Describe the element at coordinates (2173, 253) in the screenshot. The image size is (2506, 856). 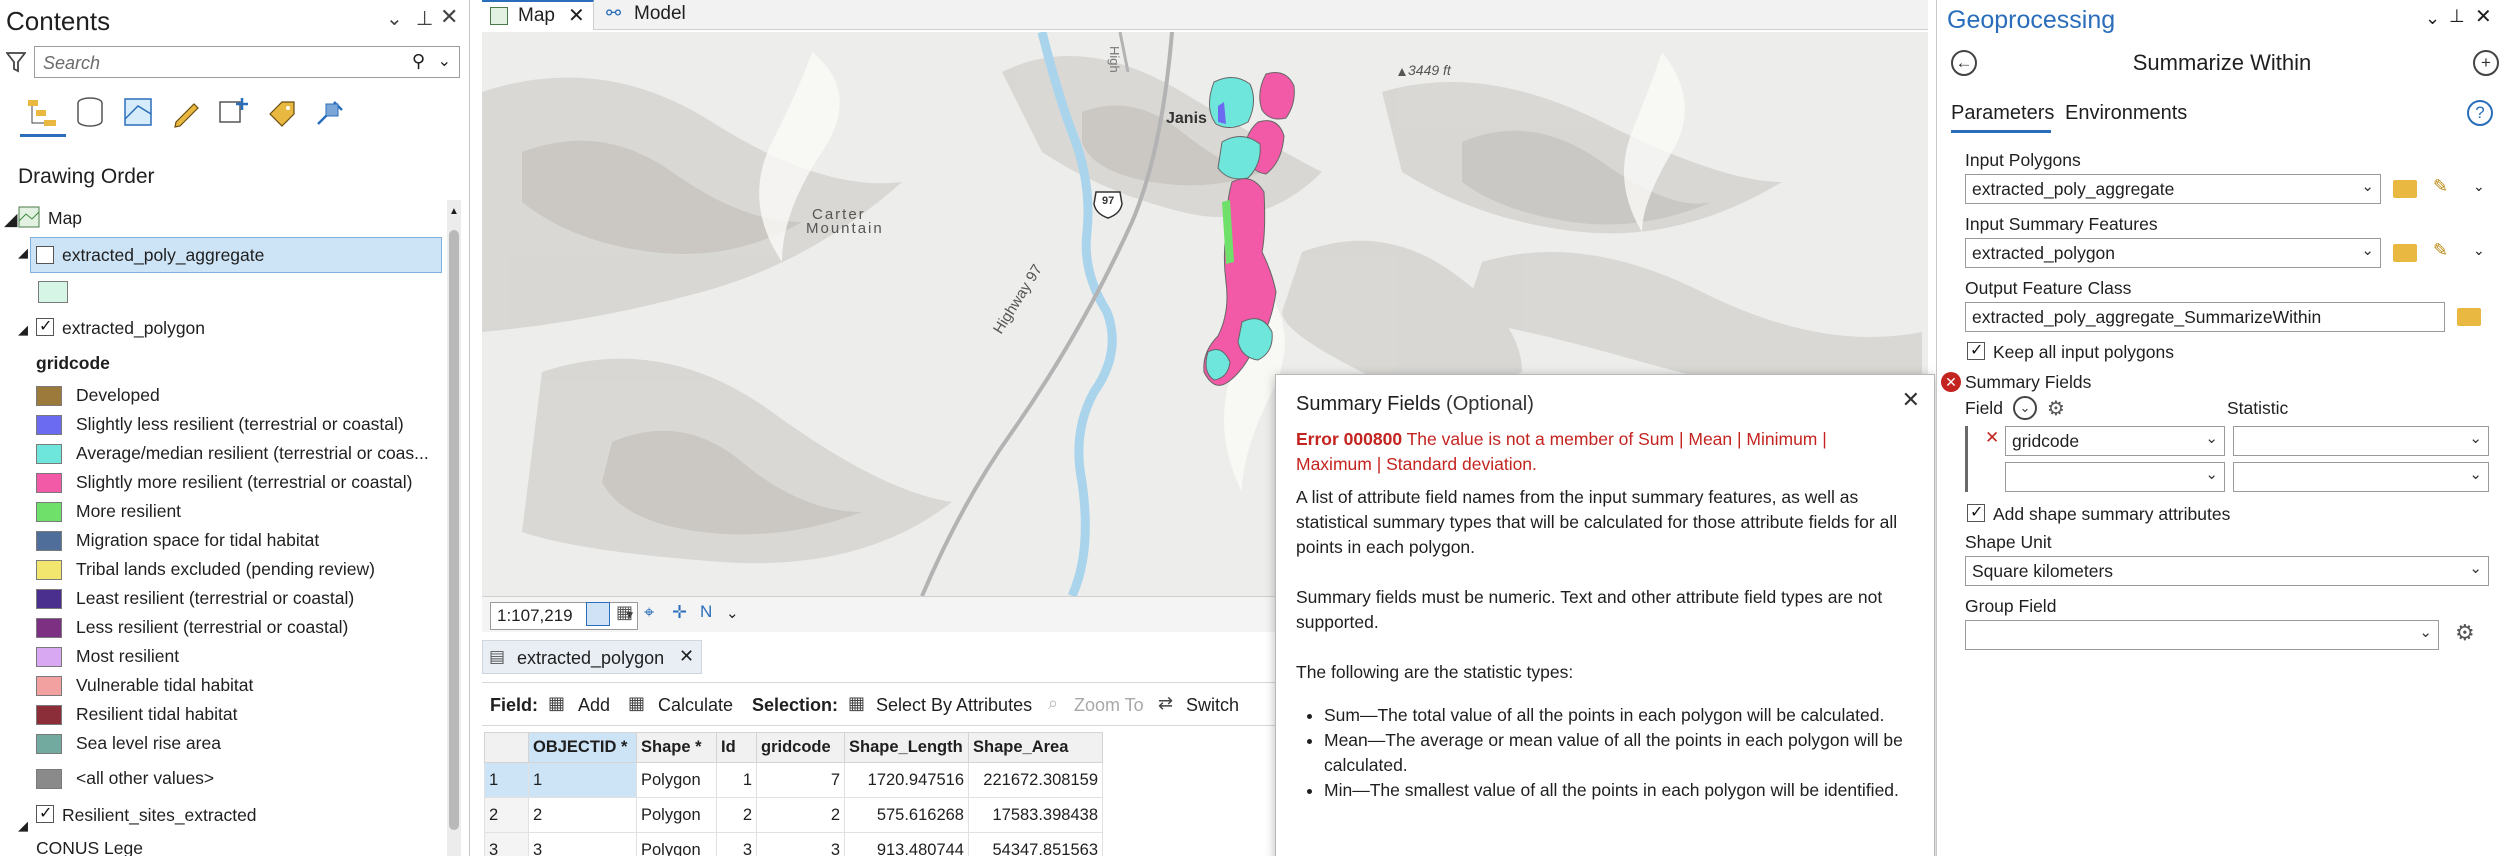
I see `input-summary-dropdown: extracted_polygon ⌄` at that location.